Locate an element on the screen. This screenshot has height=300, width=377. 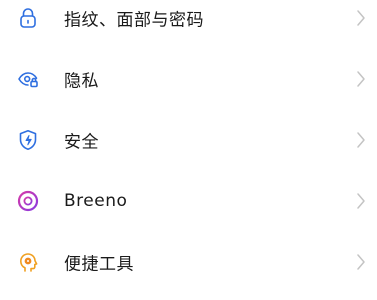
settings-item-label: 隐私 is located at coordinates (81, 81).